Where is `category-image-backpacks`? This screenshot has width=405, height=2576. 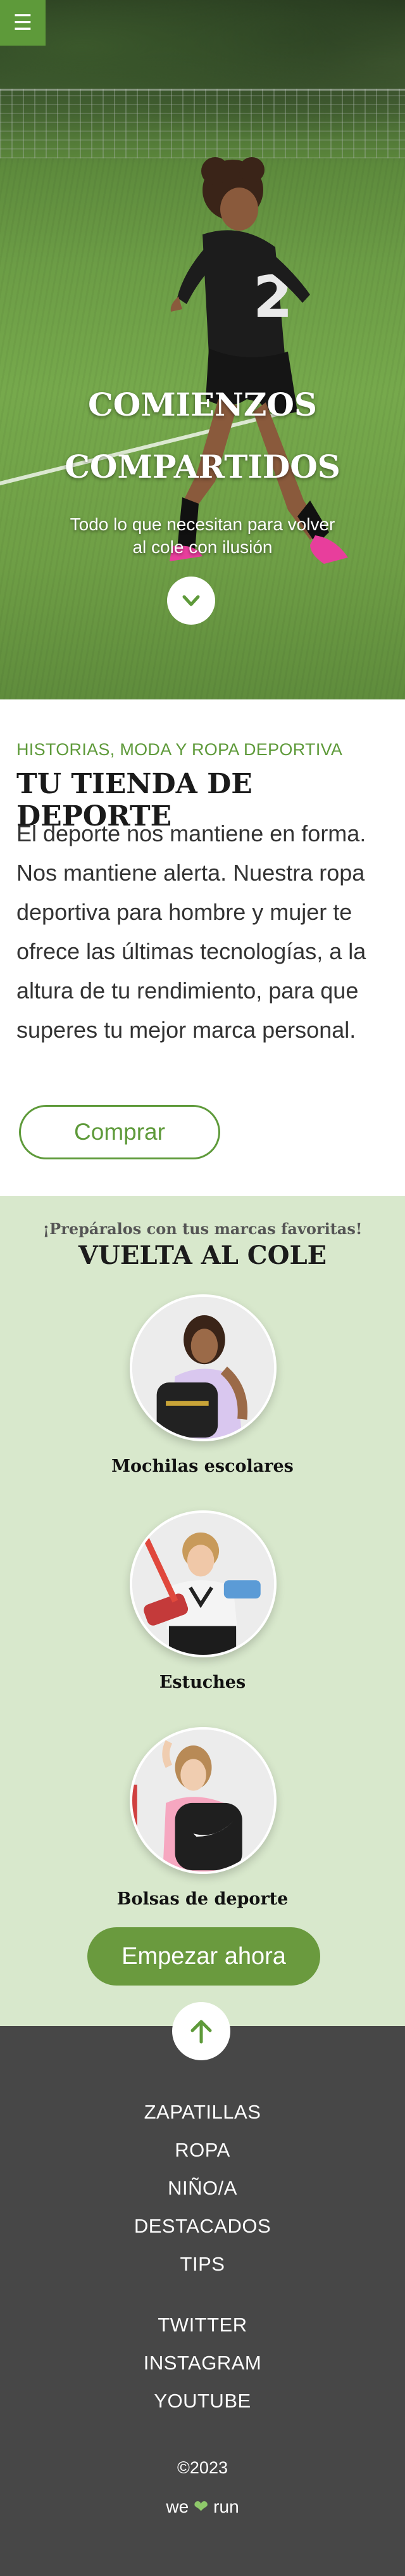
category-image-backpacks is located at coordinates (203, 1367).